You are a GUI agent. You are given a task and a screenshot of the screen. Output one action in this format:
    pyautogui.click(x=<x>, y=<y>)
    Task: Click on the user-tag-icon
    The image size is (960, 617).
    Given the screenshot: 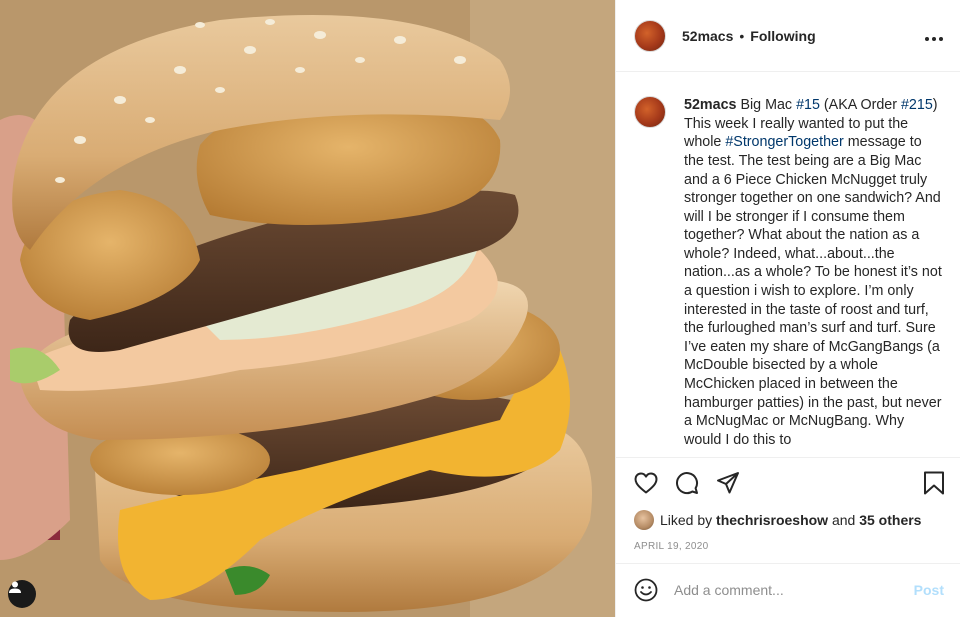 What is the action you would take?
    pyautogui.click(x=15, y=587)
    